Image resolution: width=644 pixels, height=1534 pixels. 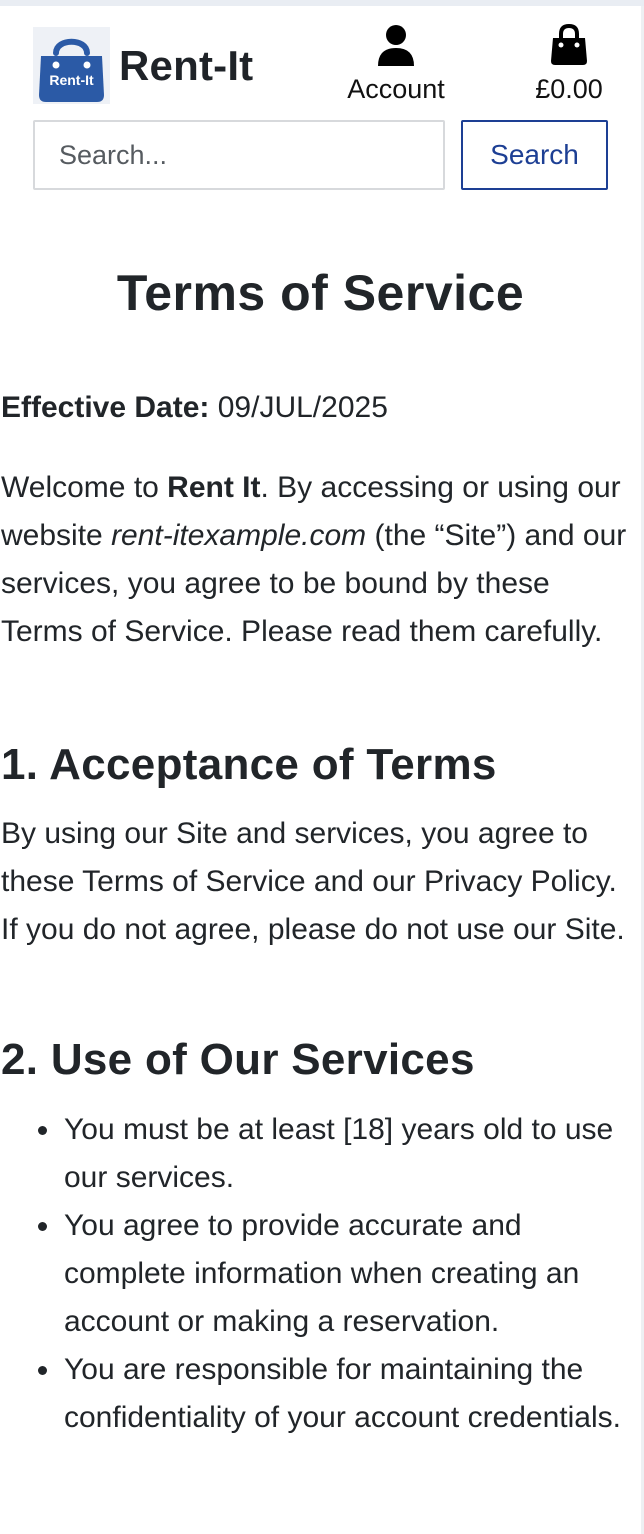 What do you see at coordinates (105, 407) in the screenshot?
I see `effective-date-label: Effective Date:` at bounding box center [105, 407].